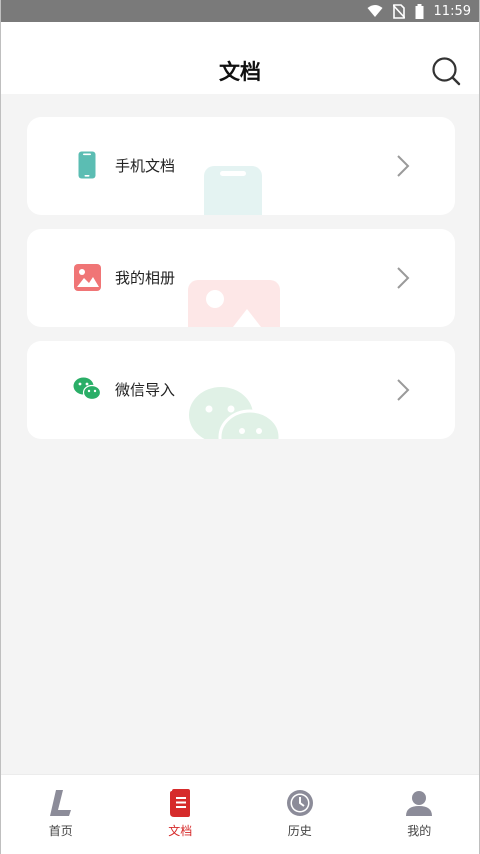 The image size is (480, 854). Describe the element at coordinates (241, 278) in the screenshot. I see `card-photo-album: 我的相册` at that location.